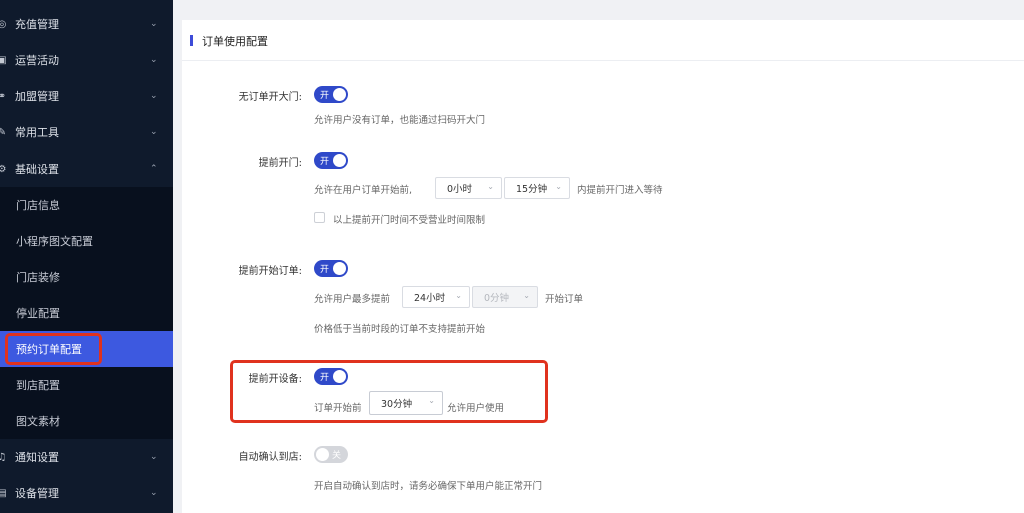  What do you see at coordinates (86, 457) in the screenshot?
I see `sidebar-group-notifications: ♫ 通知设置 ⌄` at bounding box center [86, 457].